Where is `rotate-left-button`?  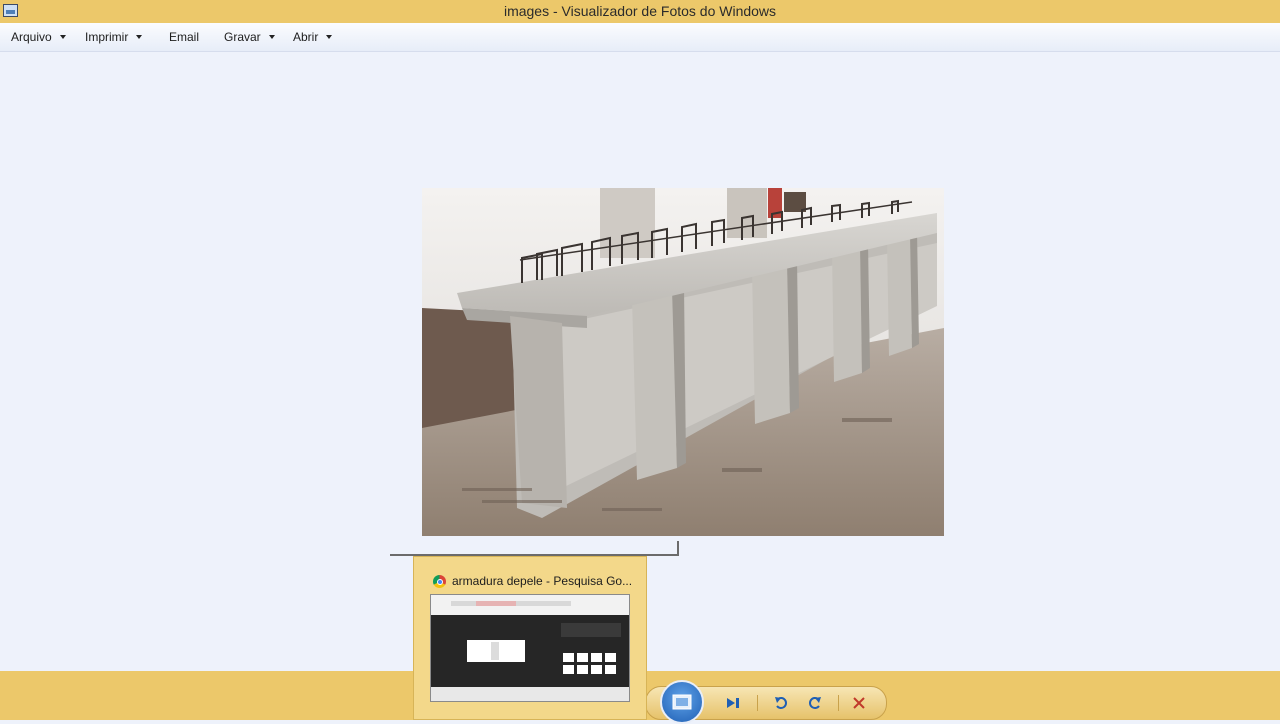 rotate-left-button is located at coordinates (781, 703).